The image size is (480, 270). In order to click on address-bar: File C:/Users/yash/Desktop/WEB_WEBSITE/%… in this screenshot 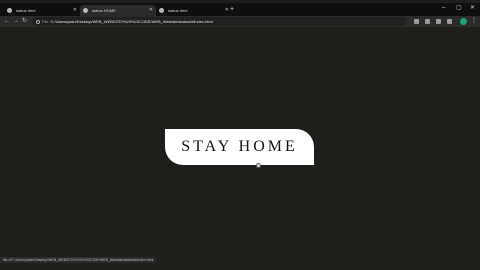, I will do `click(219, 21)`.